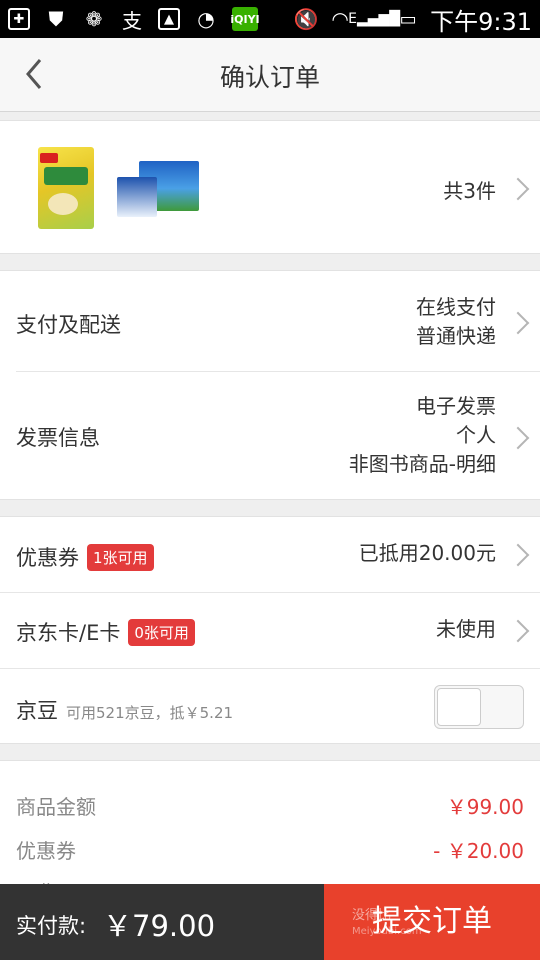  Describe the element at coordinates (481, 21) in the screenshot. I see `status-time: 下午9:31` at that location.